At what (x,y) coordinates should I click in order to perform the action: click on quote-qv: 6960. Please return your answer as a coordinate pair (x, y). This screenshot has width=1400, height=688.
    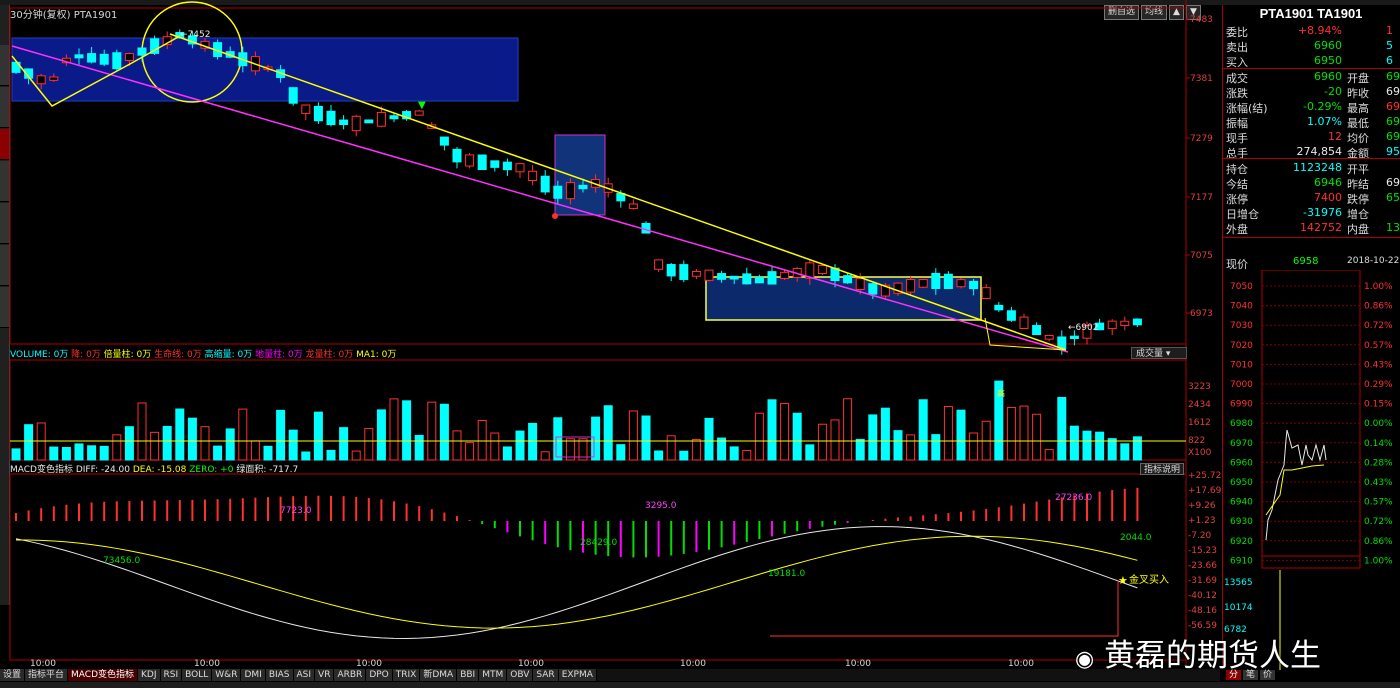
    Looking at the image, I should click on (1328, 45).